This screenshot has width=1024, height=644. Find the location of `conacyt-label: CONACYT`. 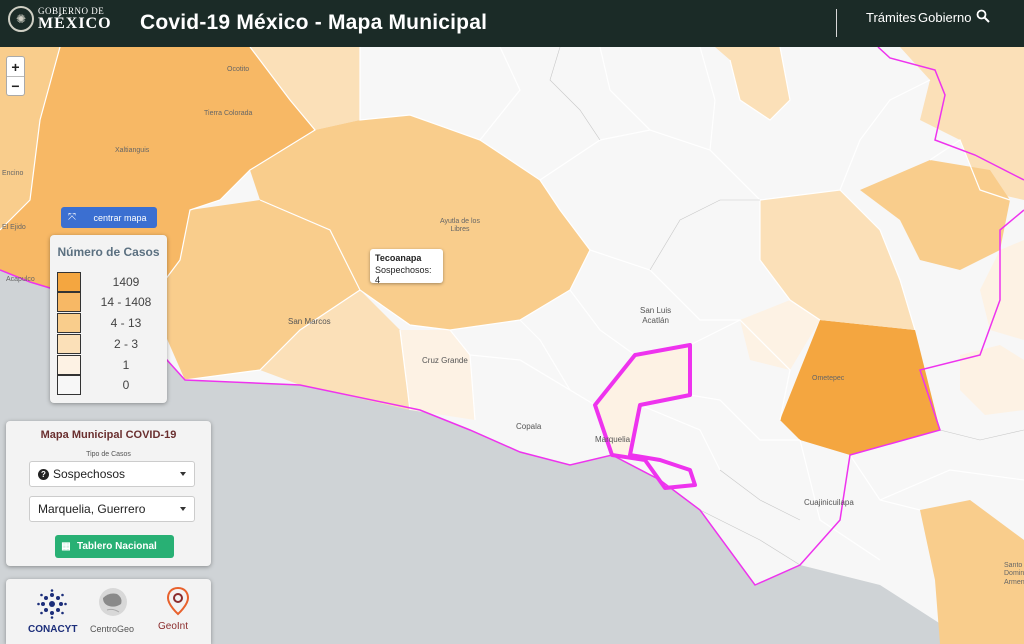

conacyt-label: CONACYT is located at coordinates (53, 629).